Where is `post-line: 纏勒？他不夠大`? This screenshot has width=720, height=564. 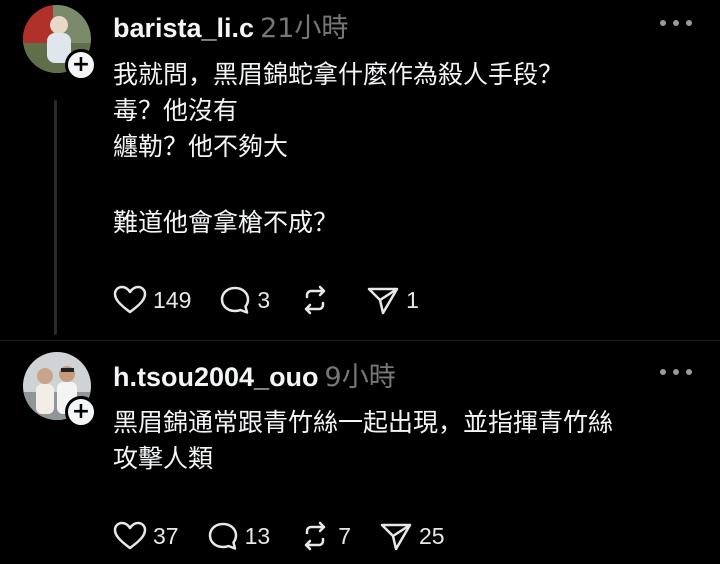 post-line: 纏勒？他不夠大 is located at coordinates (201, 146).